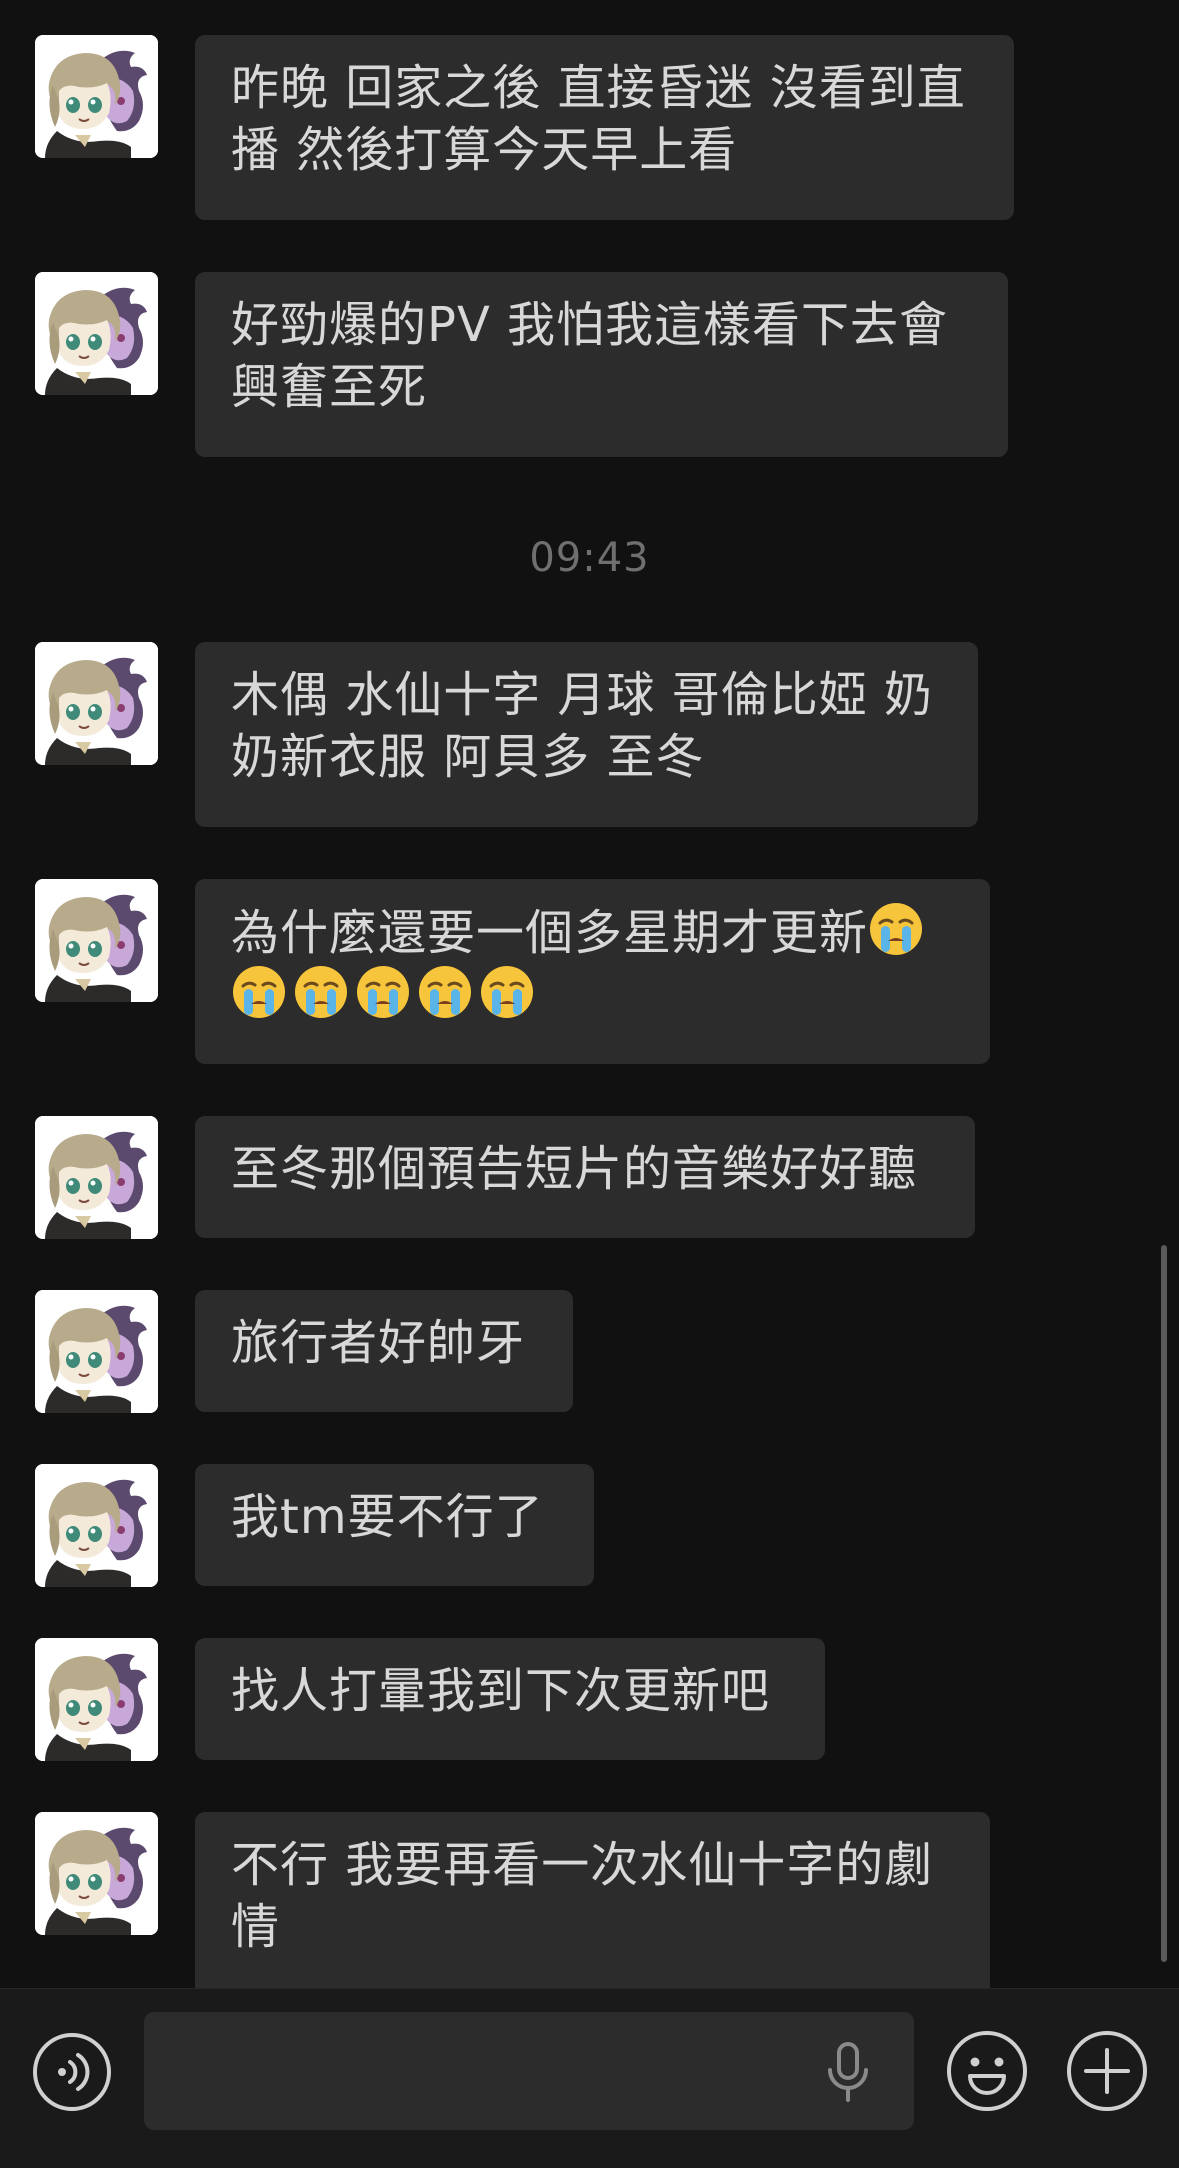  What do you see at coordinates (529, 2071) in the screenshot?
I see `message-input` at bounding box center [529, 2071].